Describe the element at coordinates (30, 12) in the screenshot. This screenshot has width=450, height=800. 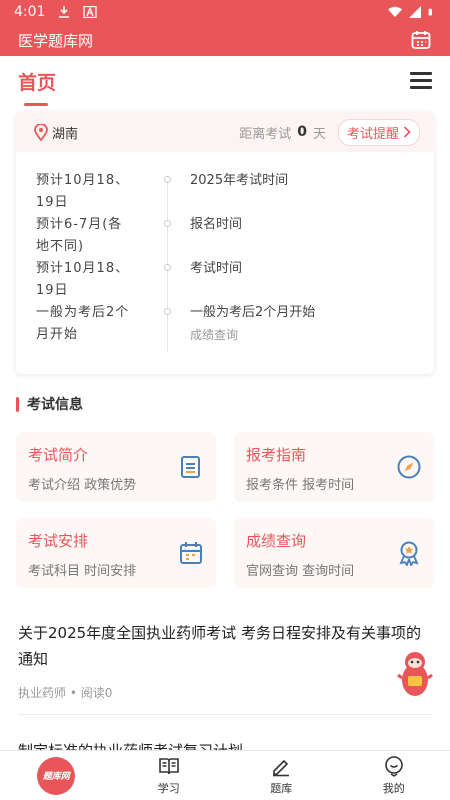
I see `status-time: 4:01` at that location.